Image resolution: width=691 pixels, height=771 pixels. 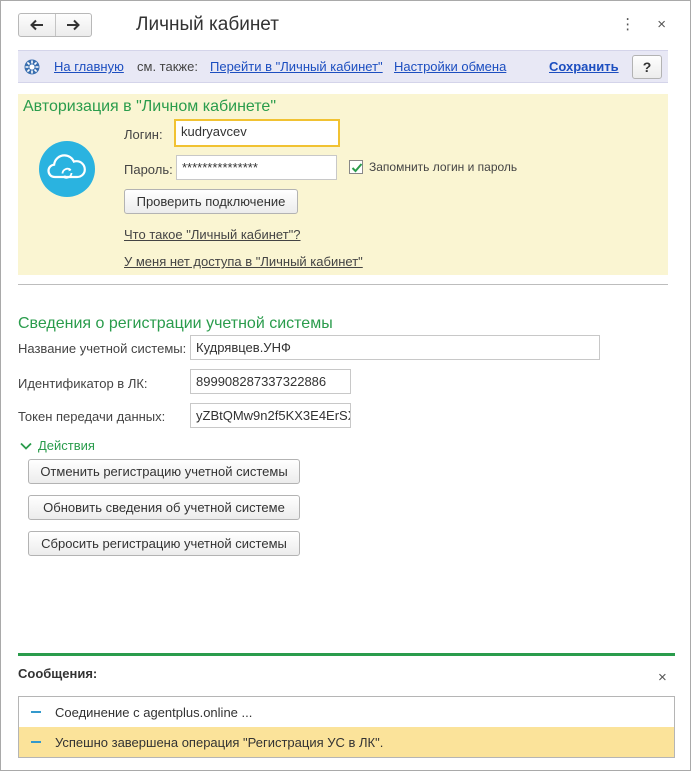 I want to click on divider, so click(x=343, y=284).